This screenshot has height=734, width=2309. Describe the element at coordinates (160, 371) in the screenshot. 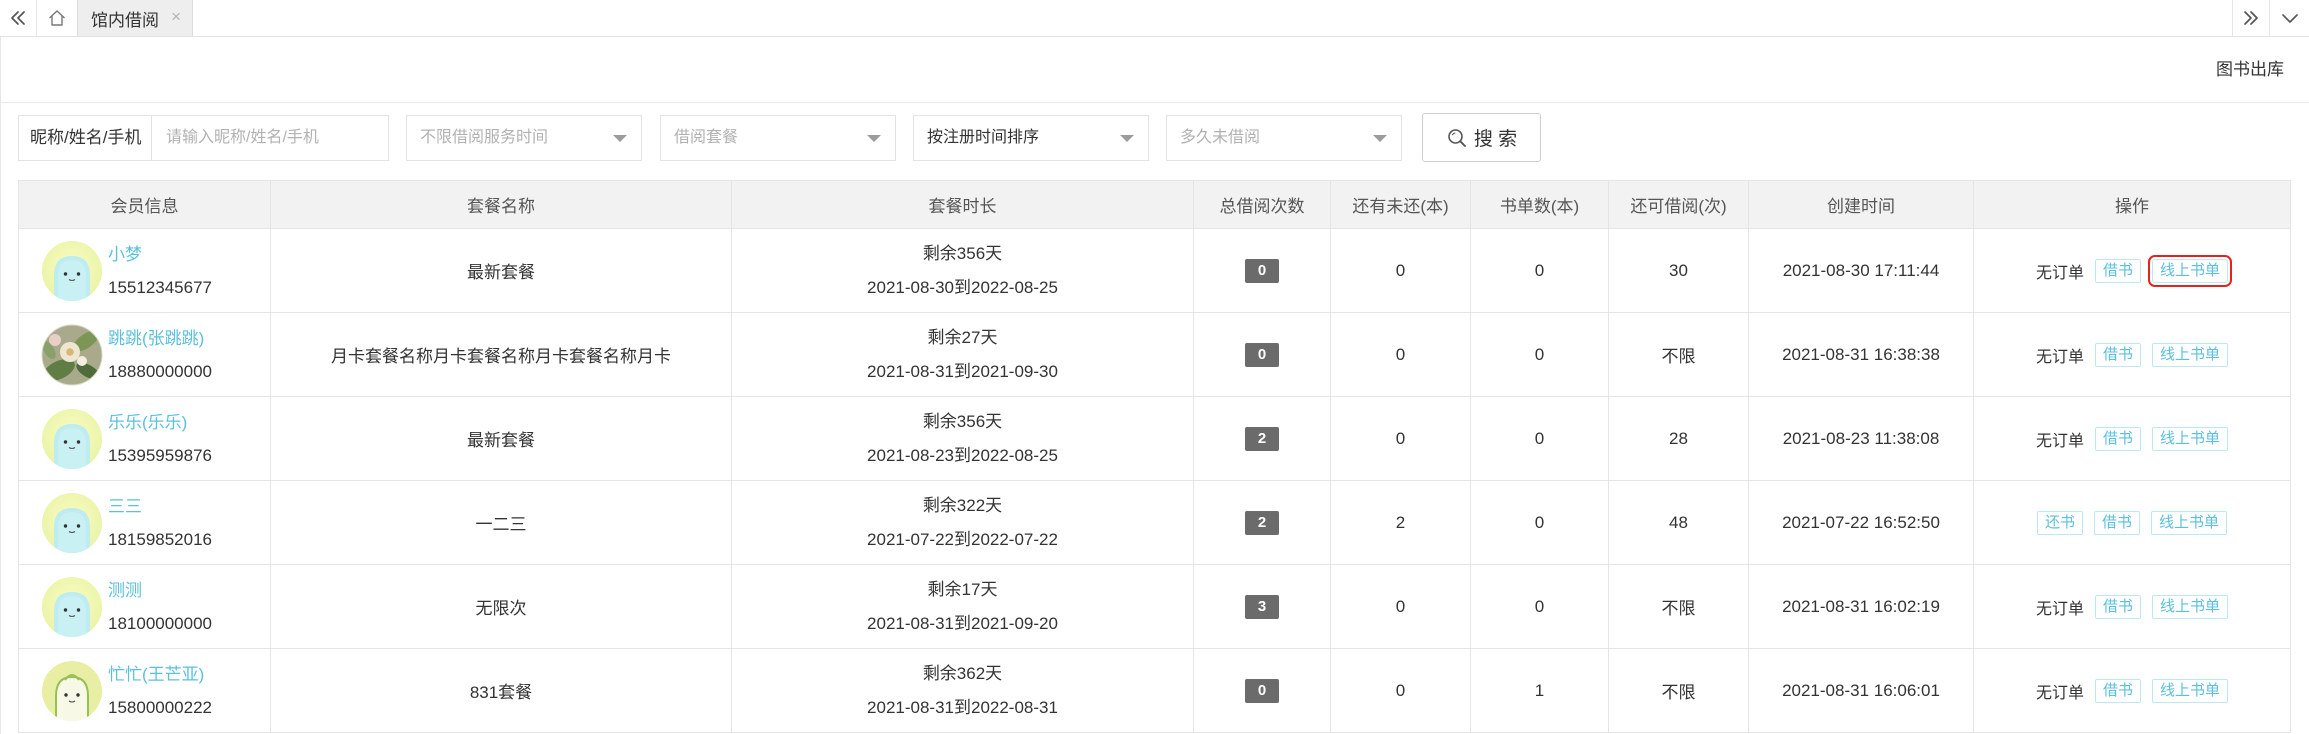

I see `member-phone: 18880000000` at that location.